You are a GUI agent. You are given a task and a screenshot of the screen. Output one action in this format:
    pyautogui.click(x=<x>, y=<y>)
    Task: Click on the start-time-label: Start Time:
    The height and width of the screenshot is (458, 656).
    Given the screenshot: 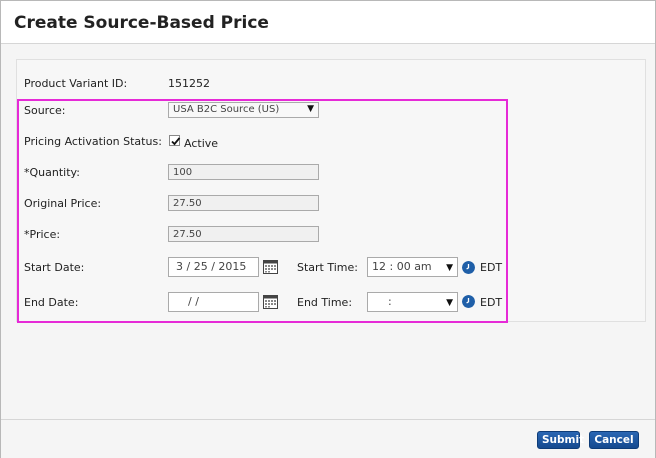 What is the action you would take?
    pyautogui.click(x=327, y=267)
    